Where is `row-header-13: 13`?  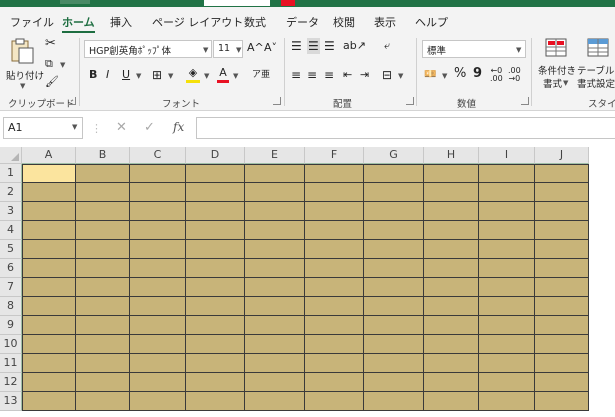
row-header-13: 13 is located at coordinates (11, 401).